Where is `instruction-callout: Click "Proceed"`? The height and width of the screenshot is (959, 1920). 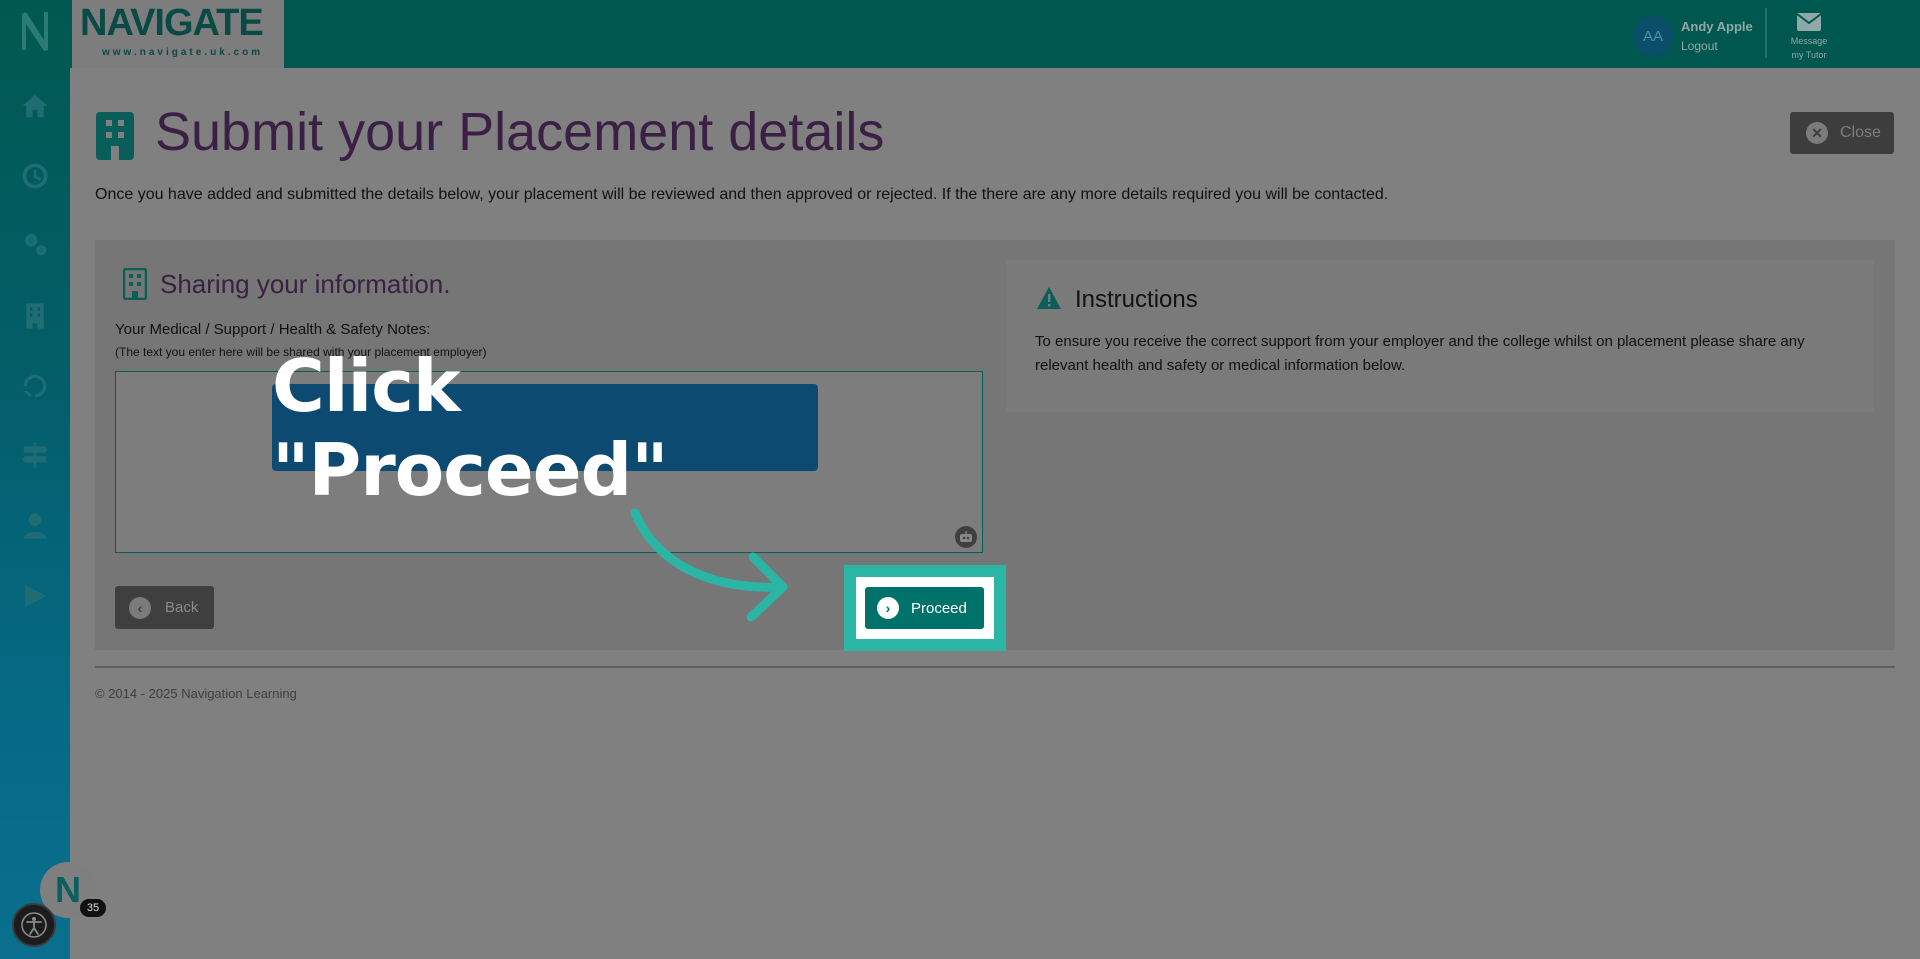 instruction-callout: Click "Proceed" is located at coordinates (545, 428).